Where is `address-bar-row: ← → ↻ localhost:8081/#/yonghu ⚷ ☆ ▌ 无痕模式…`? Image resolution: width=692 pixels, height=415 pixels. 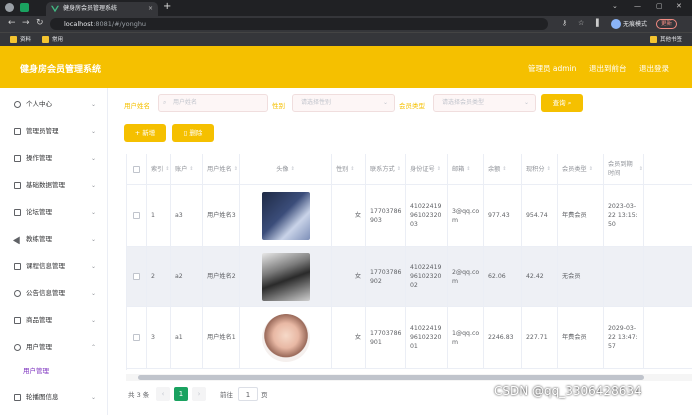 address-bar-row: ← → ↻ localhost:8081/#/yonghu ⚷ ☆ ▌ 无痕模式… is located at coordinates (346, 24).